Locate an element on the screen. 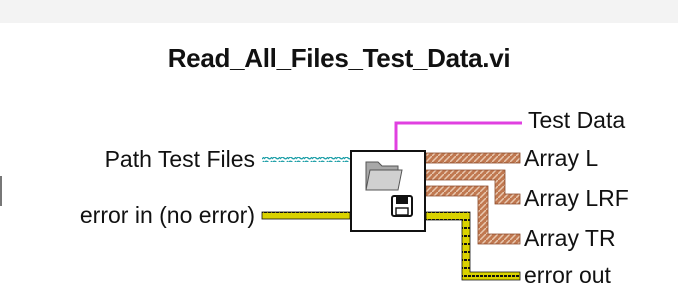  vi-icon-art is located at coordinates (389, 189).